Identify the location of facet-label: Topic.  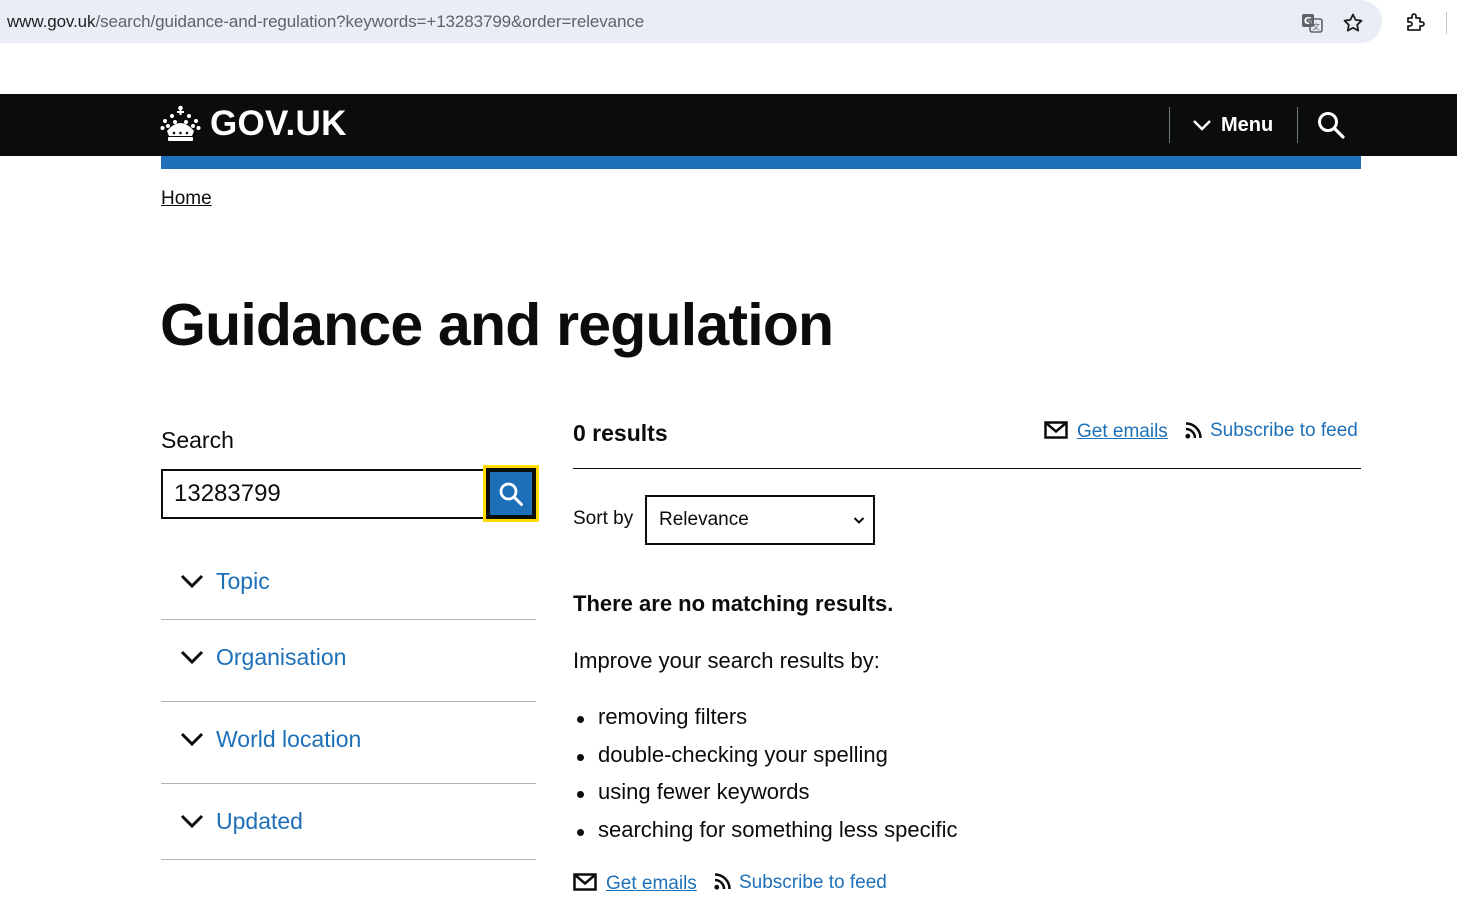
(243, 581).